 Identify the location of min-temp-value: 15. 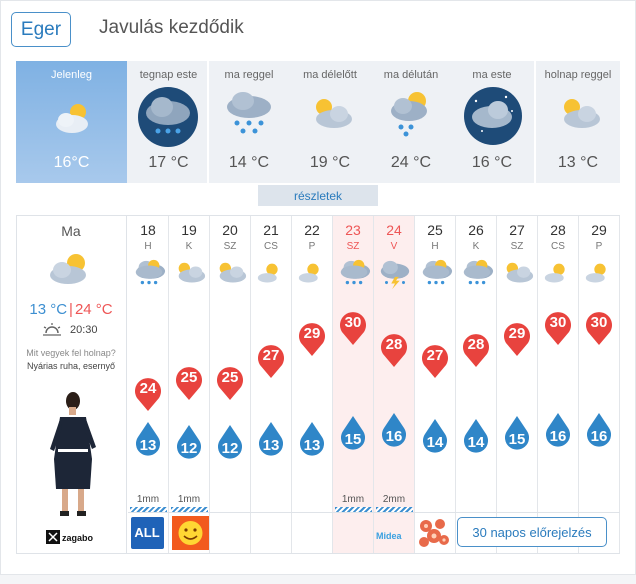
(517, 439).